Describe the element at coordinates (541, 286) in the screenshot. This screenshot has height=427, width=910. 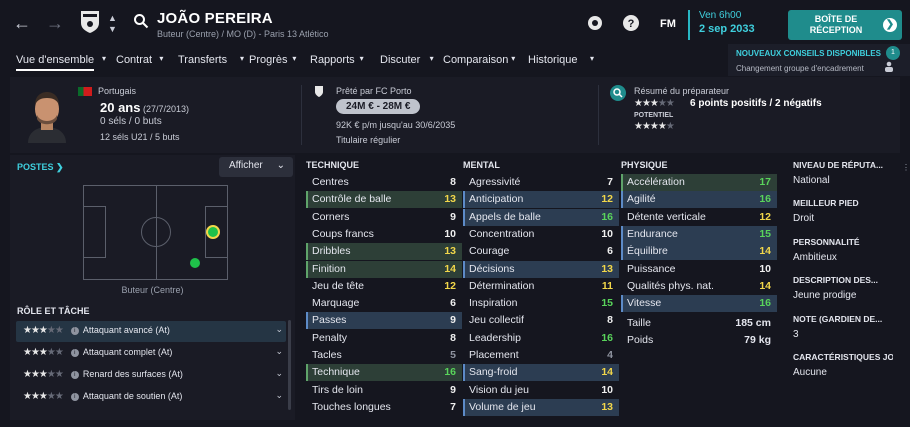
I see `attribute-row-mental: Détermination 11` at that location.